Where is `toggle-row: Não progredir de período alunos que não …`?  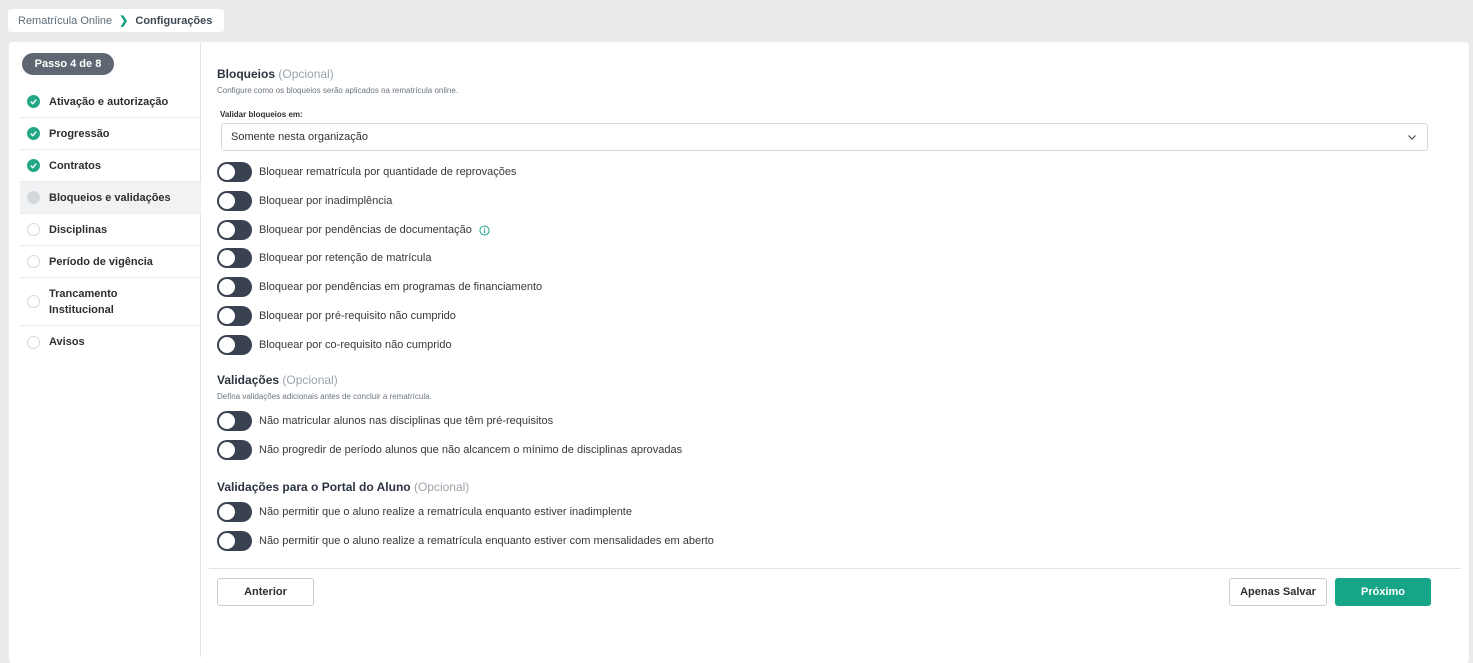 toggle-row: Não progredir de período alunos que não … is located at coordinates (449, 450).